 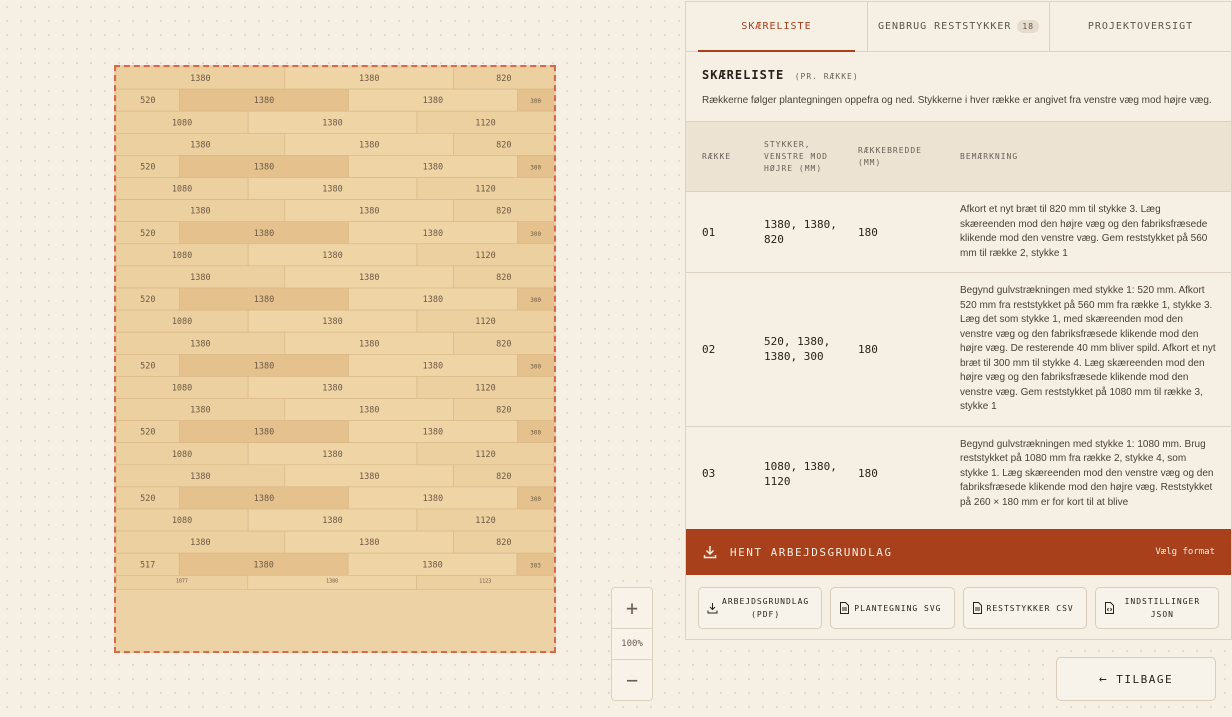 I want to click on export-csv-label: RESTSTYKKER CSV, so click(x=1030, y=608).